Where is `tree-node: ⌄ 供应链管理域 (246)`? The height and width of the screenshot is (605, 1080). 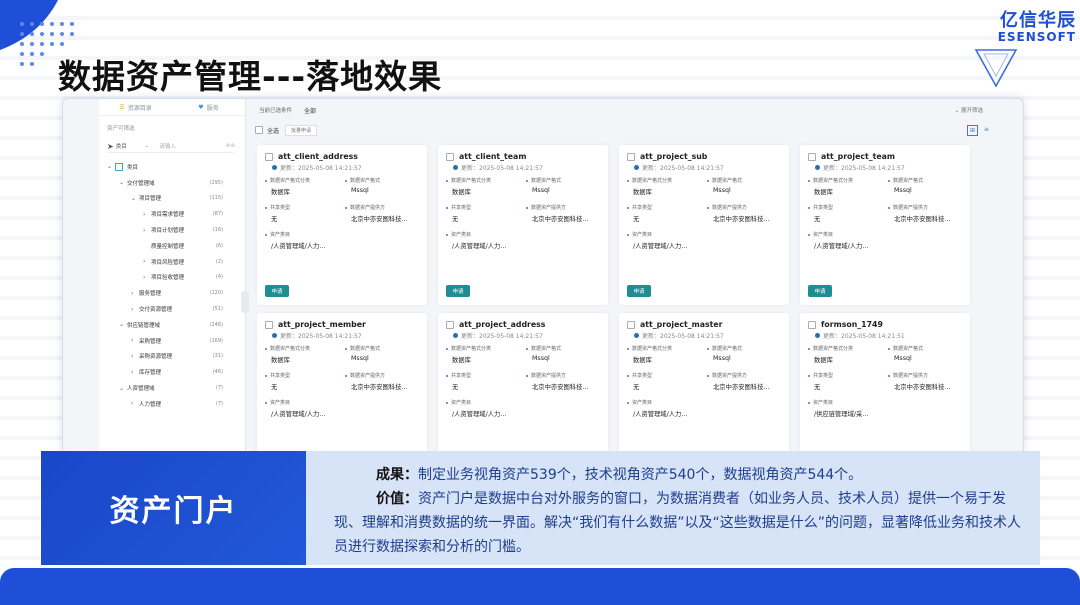 tree-node: ⌄ 供应链管理域 (246) is located at coordinates (172, 325).